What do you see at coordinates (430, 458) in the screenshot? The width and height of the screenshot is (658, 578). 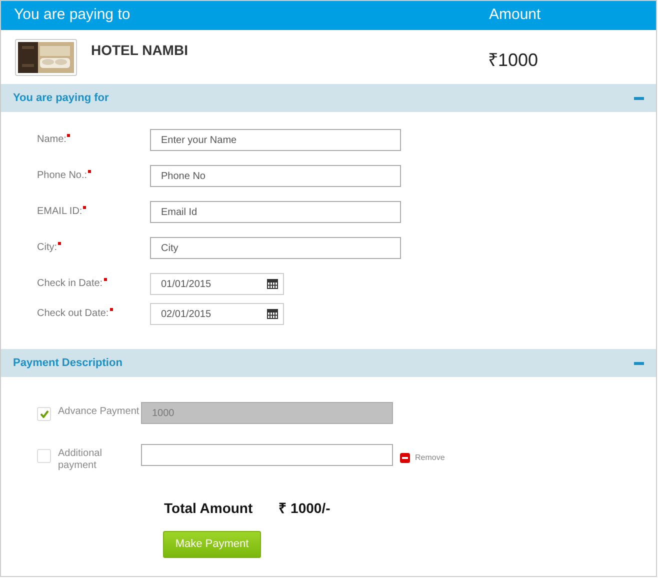 I see `remove-link: Remove` at bounding box center [430, 458].